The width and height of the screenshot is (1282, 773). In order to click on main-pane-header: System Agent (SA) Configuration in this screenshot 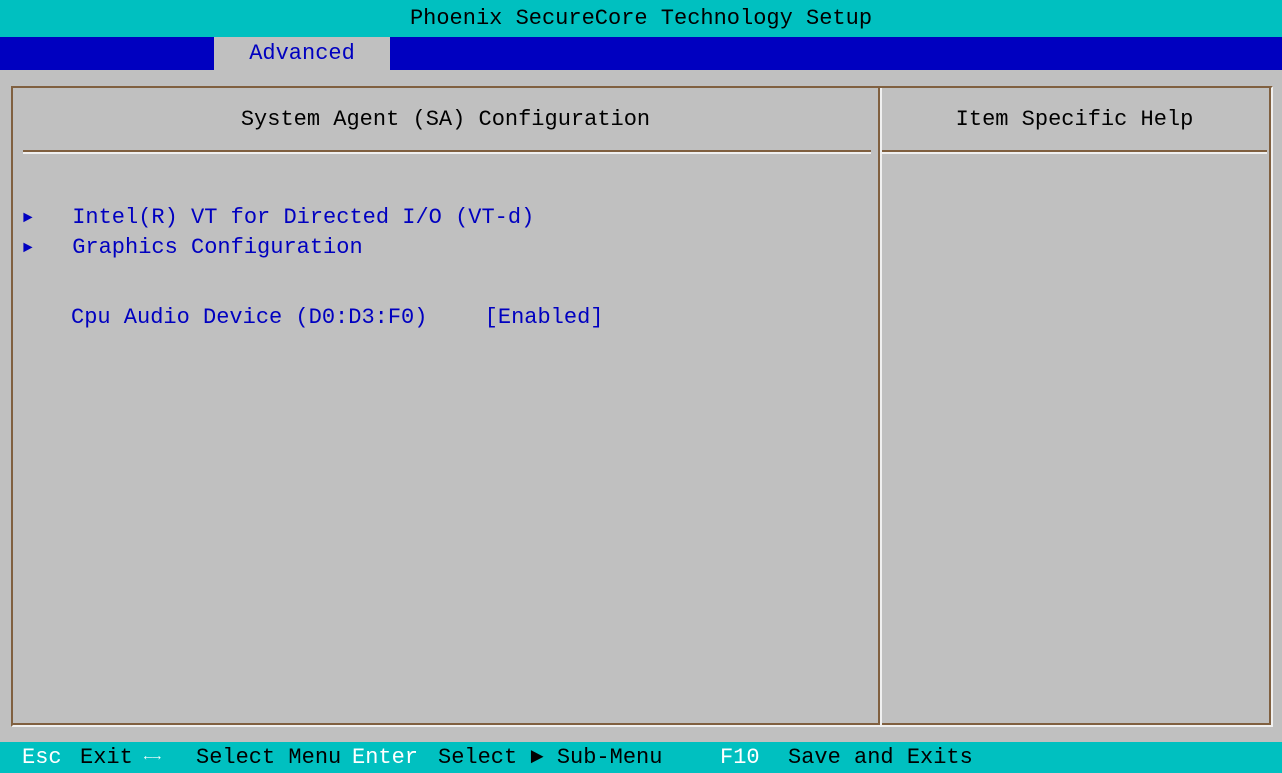, I will do `click(445, 119)`.